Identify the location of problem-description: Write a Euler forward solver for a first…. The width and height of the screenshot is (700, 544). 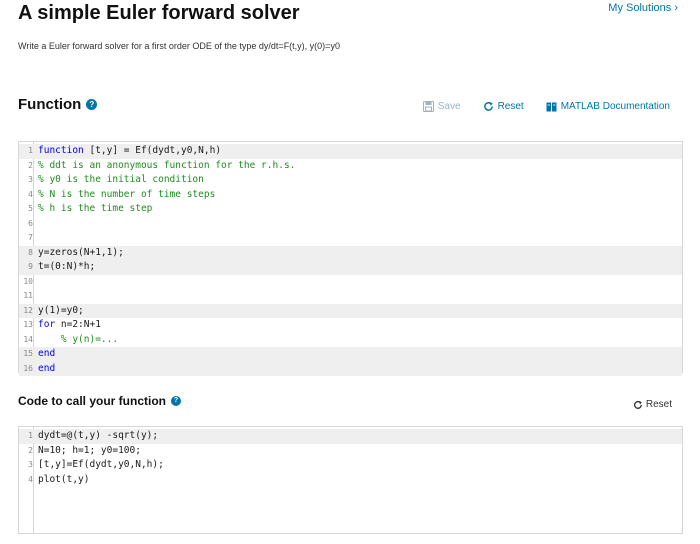
(179, 46).